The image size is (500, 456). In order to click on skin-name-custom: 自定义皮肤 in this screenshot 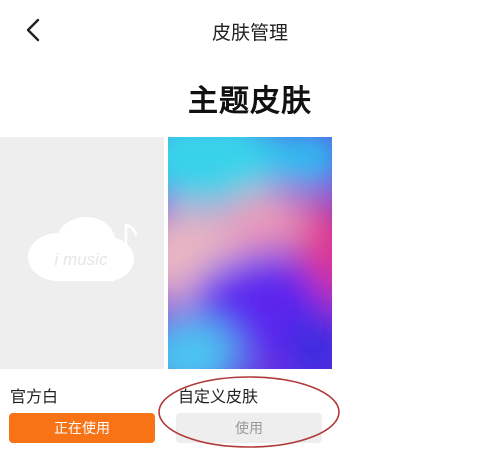, I will do `click(218, 396)`.